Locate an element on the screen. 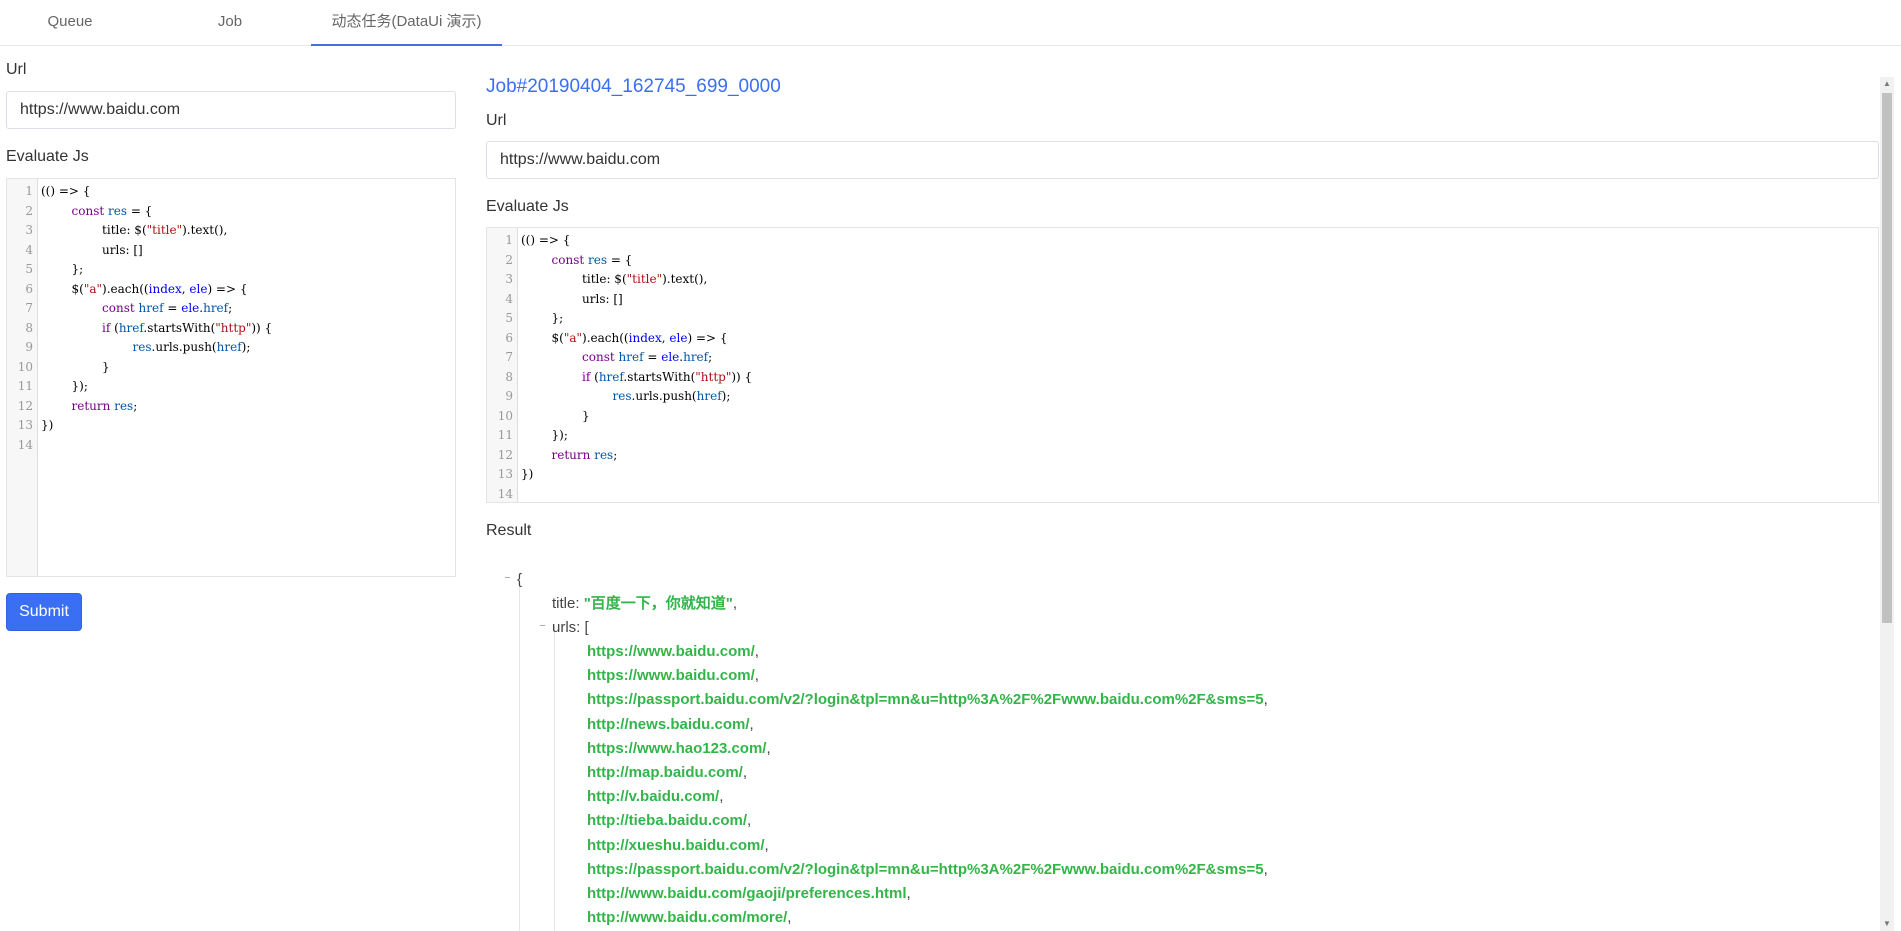 This screenshot has width=1901, height=931. json-url-value: https://www.hao123.com/ is located at coordinates (677, 748).